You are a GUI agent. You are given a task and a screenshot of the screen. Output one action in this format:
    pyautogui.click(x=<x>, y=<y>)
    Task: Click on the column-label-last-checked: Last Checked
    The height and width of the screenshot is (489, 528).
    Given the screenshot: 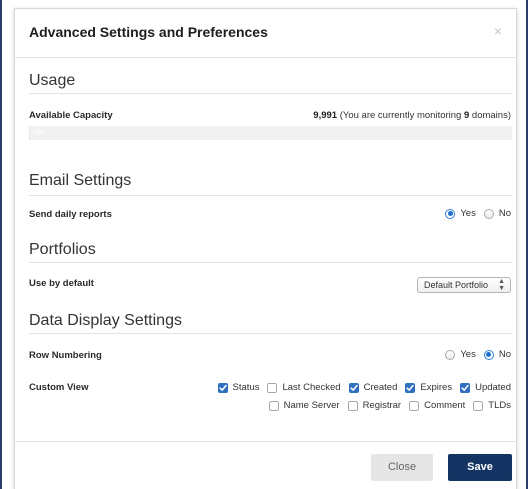 What is the action you would take?
    pyautogui.click(x=311, y=387)
    